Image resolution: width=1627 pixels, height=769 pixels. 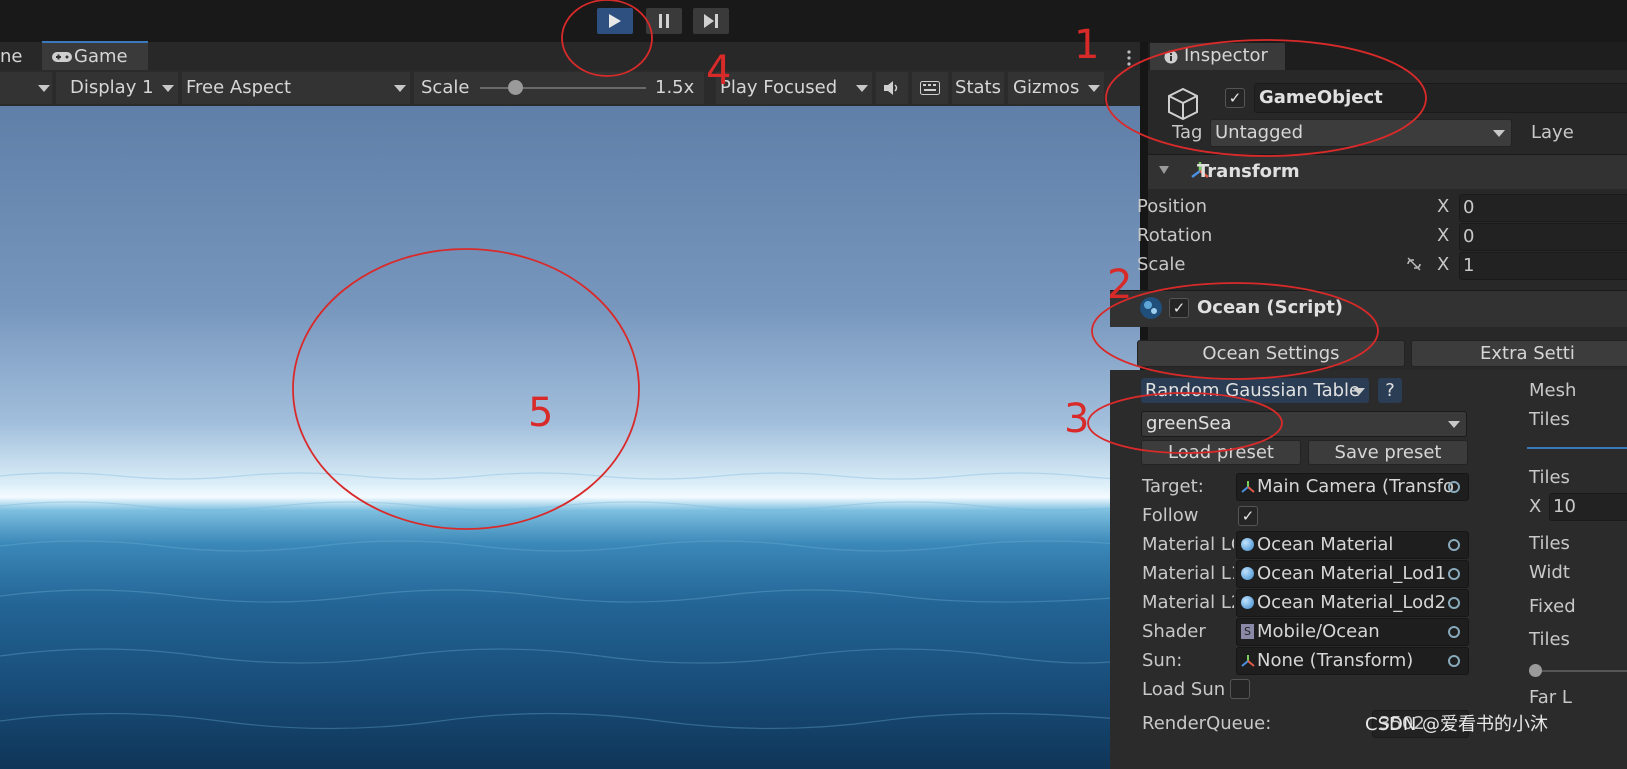 I want to click on play-mode-dropdown: Play Focused, so click(x=794, y=88).